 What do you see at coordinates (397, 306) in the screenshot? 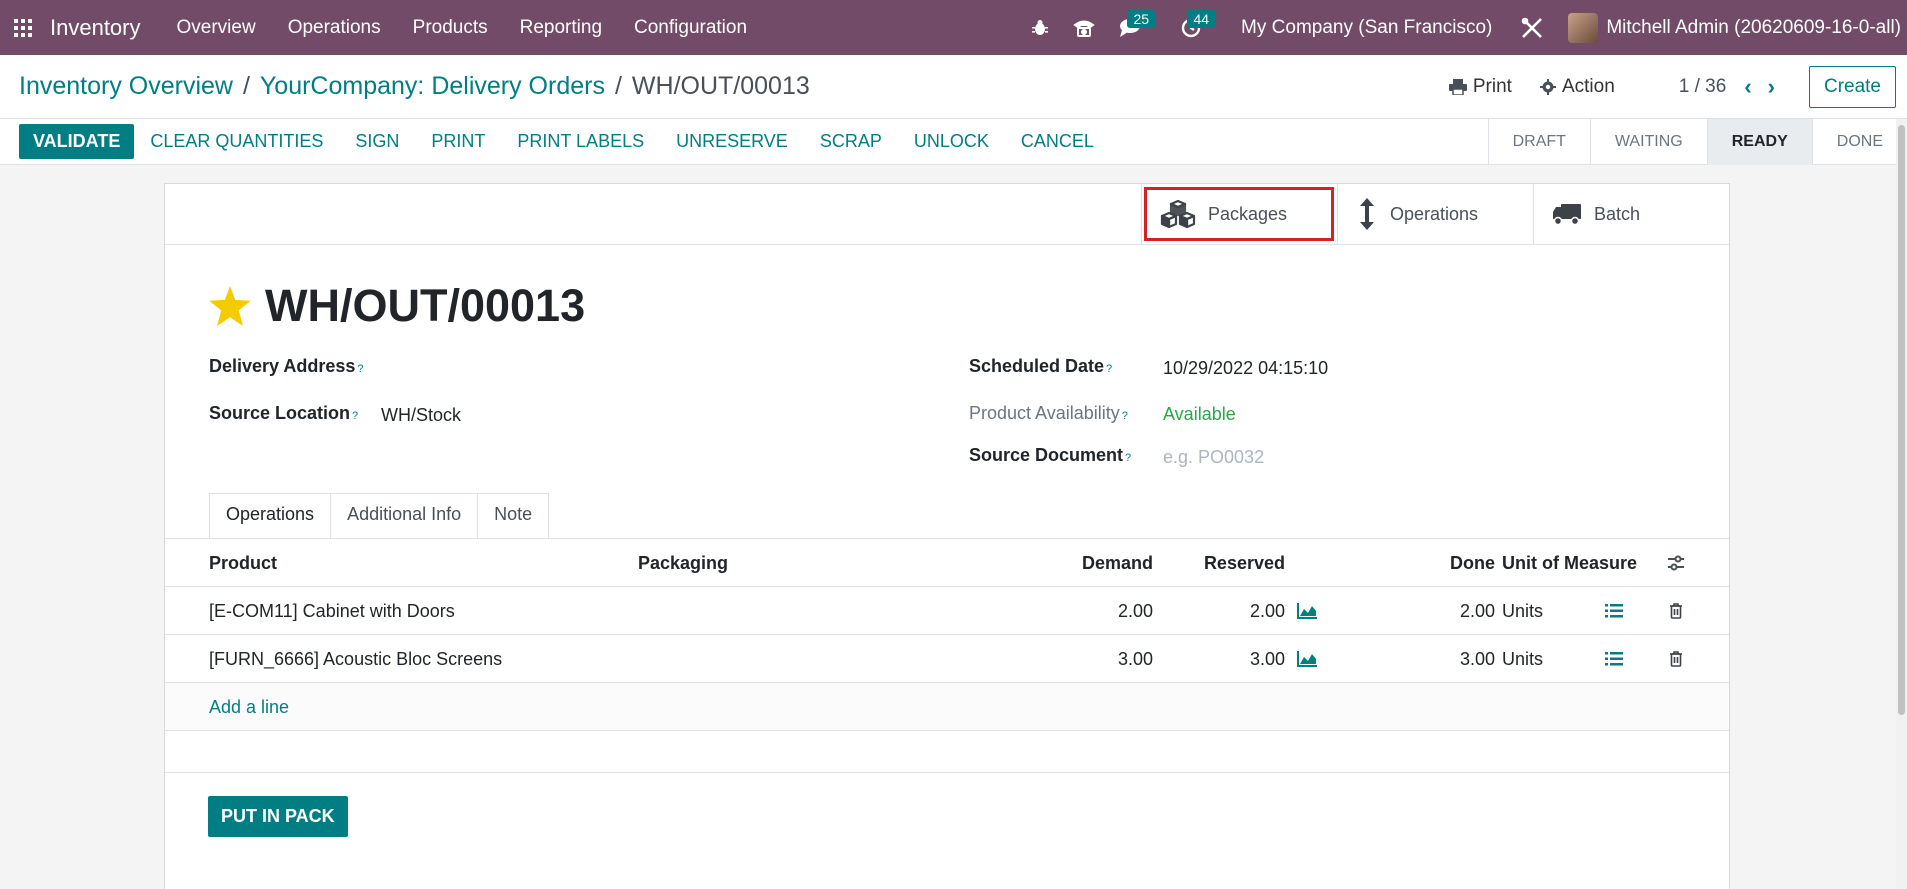
I see `record-title-row: WH/OUT/00013` at bounding box center [397, 306].